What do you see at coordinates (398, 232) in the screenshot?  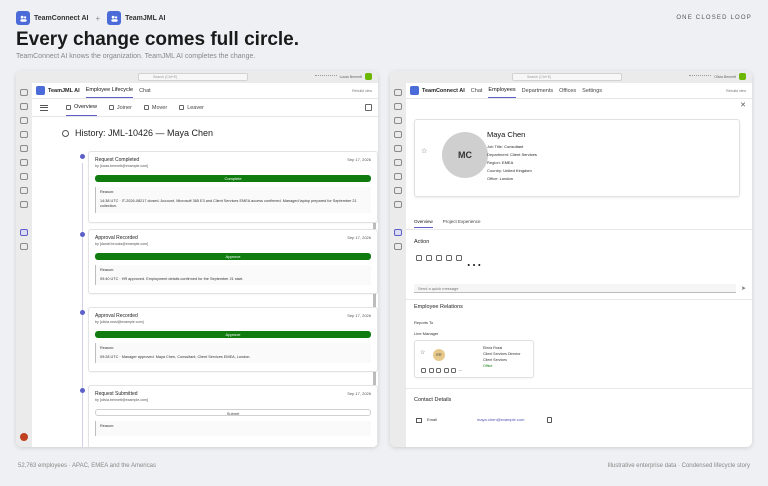 I see `teamconnect-app-icon` at bounding box center [398, 232].